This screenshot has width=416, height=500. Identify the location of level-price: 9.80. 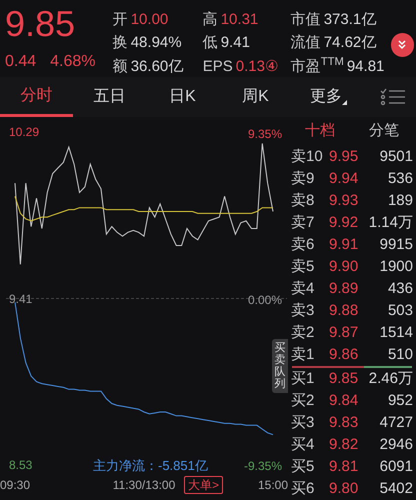
(344, 488).